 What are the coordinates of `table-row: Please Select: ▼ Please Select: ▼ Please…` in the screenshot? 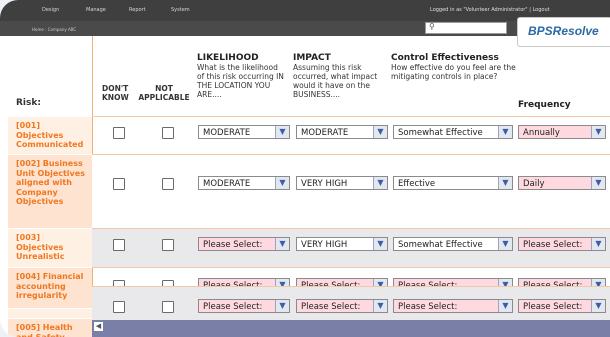 It's located at (351, 303).